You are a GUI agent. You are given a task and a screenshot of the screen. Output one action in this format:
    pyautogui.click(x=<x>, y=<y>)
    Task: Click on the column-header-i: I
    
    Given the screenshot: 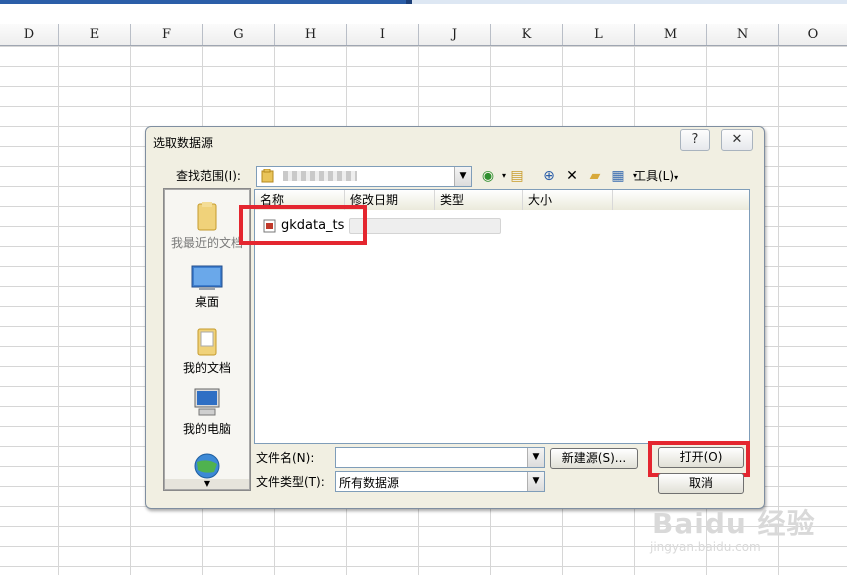 What is the action you would take?
    pyautogui.click(x=383, y=34)
    